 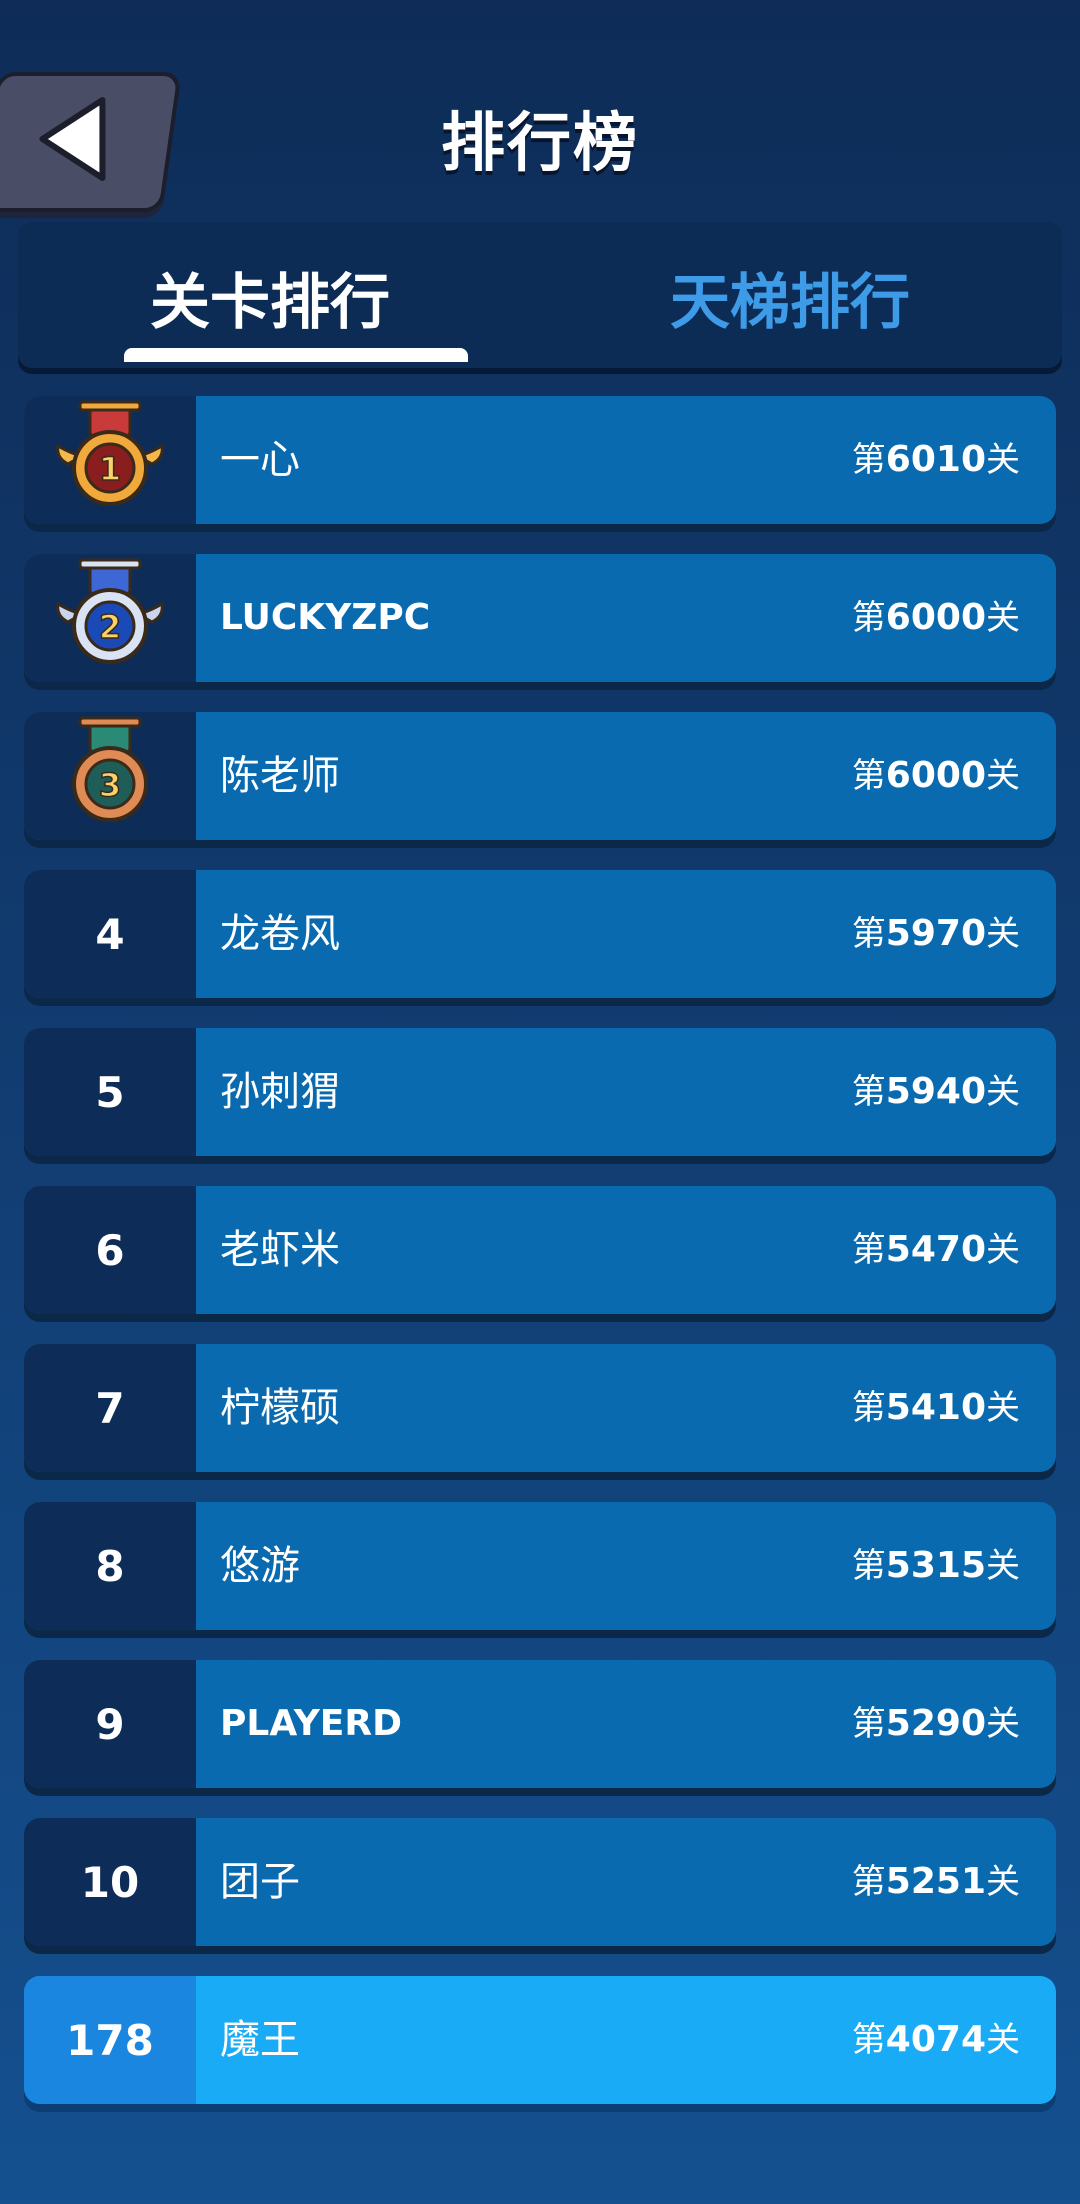 I want to click on leaderboard-row: 8 悠游 第5315关, so click(x=540, y=1566).